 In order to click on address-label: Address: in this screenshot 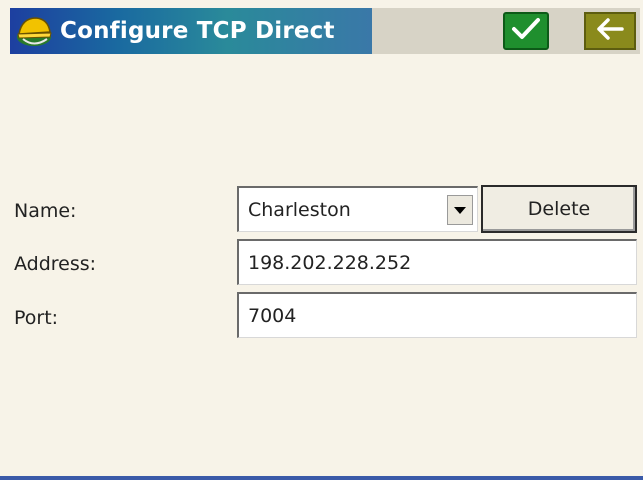, I will do `click(55, 264)`.